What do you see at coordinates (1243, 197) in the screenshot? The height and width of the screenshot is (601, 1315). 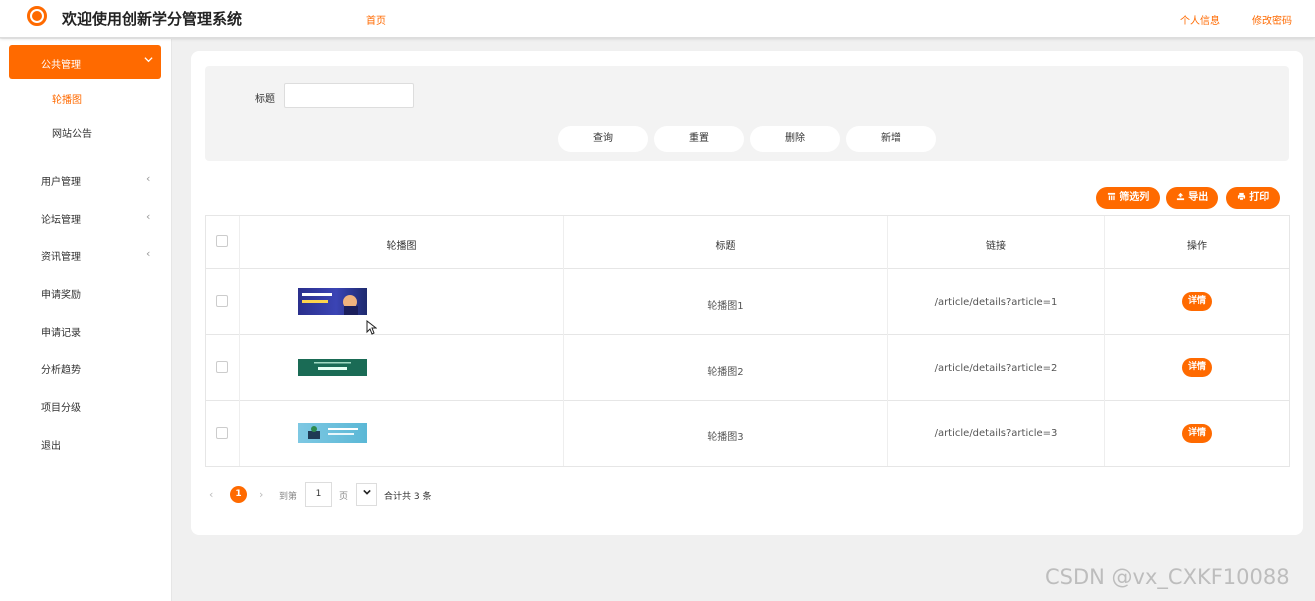 I see `print-icon` at bounding box center [1243, 197].